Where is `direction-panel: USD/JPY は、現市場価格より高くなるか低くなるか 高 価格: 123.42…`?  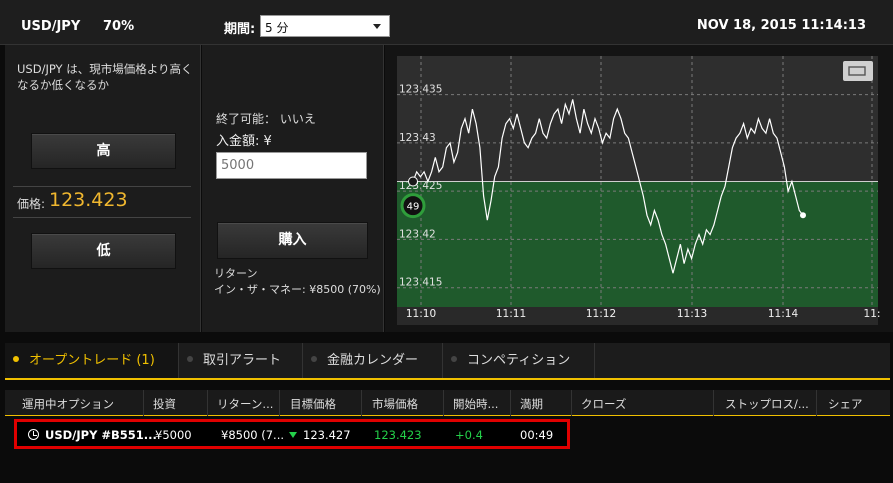
direction-panel: USD/JPY は、現市場価格より高くなるか低くなるか 高 価格: 123.42… is located at coordinates (103, 188).